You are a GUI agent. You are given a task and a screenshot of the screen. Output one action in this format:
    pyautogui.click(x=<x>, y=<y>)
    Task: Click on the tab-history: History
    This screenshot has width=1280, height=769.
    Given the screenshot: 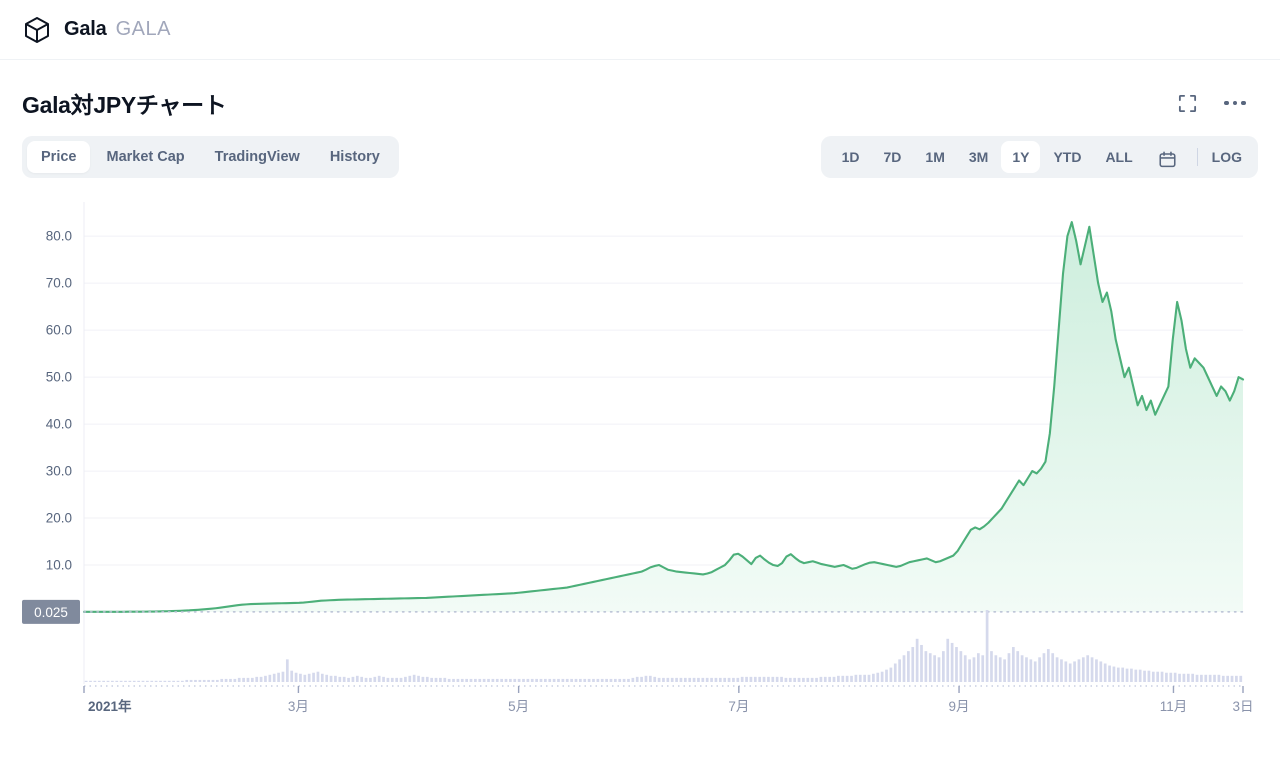 What is the action you would take?
    pyautogui.click(x=355, y=157)
    